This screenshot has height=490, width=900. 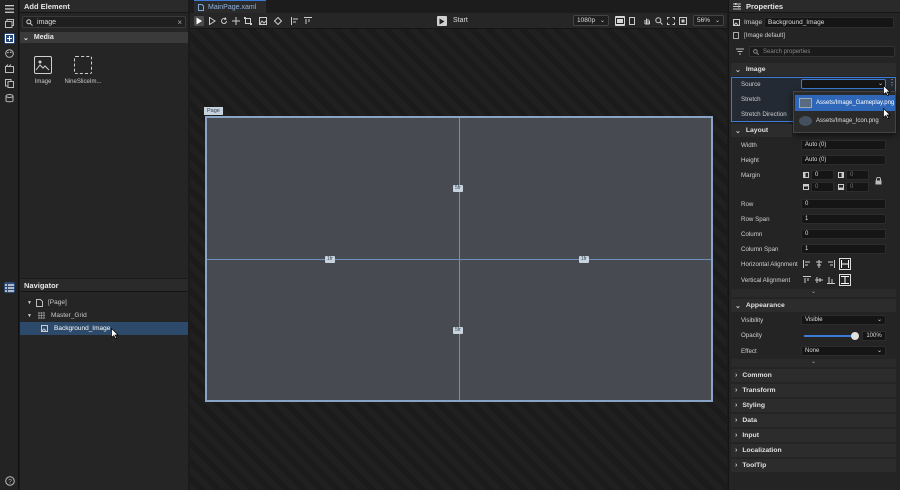 What do you see at coordinates (830, 336) in the screenshot?
I see `opacity-slider-track` at bounding box center [830, 336].